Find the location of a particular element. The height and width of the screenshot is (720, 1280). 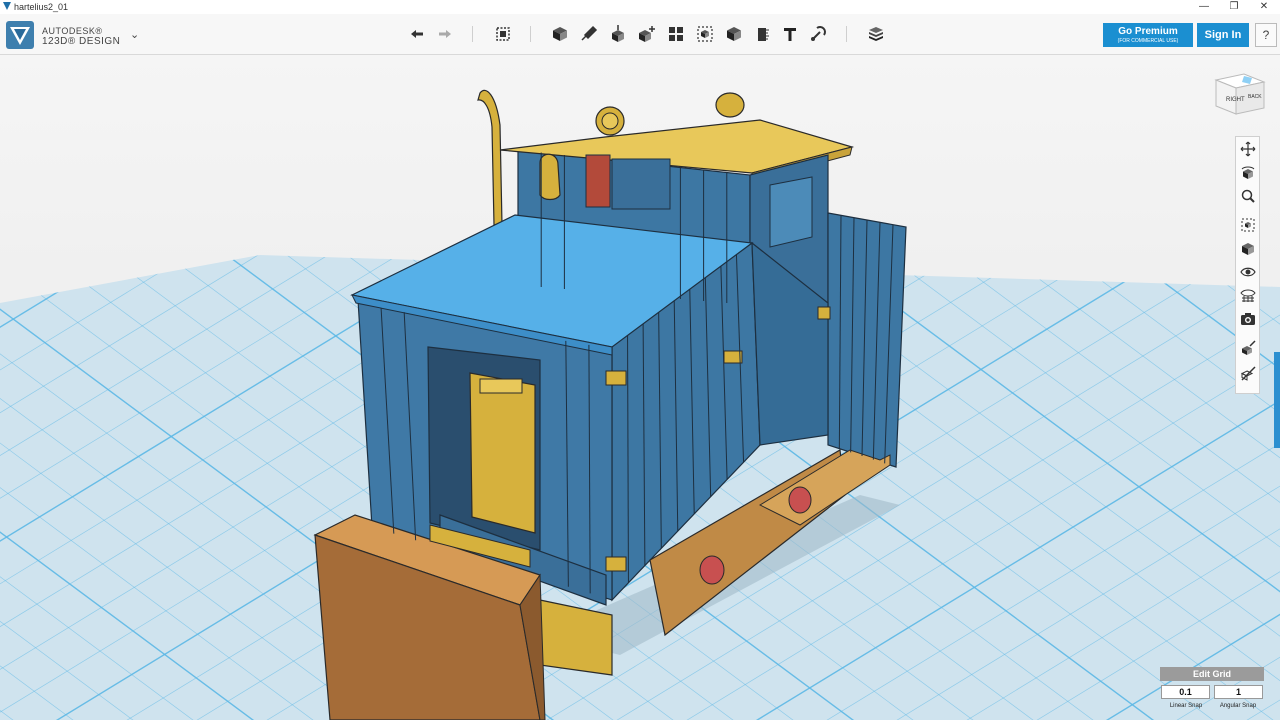

construct-icon is located at coordinates (618, 34).